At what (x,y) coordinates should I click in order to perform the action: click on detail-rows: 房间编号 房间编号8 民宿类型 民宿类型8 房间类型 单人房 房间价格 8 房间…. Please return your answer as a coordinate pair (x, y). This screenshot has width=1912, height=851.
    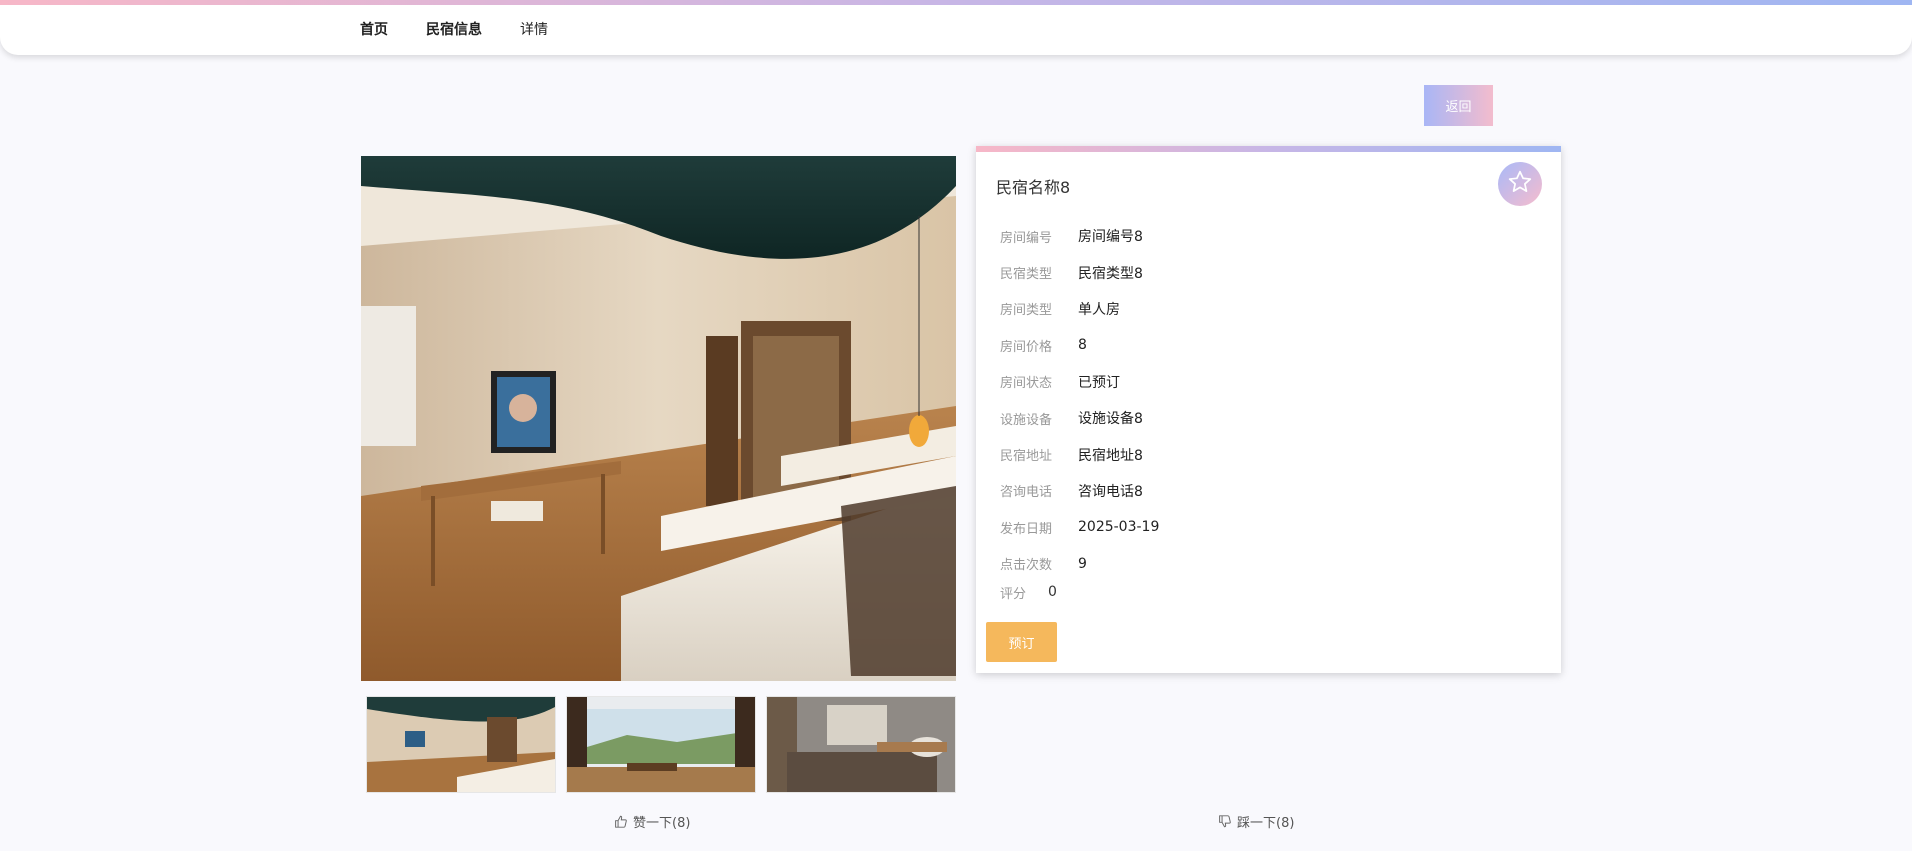
    Looking at the image, I should click on (1079, 400).